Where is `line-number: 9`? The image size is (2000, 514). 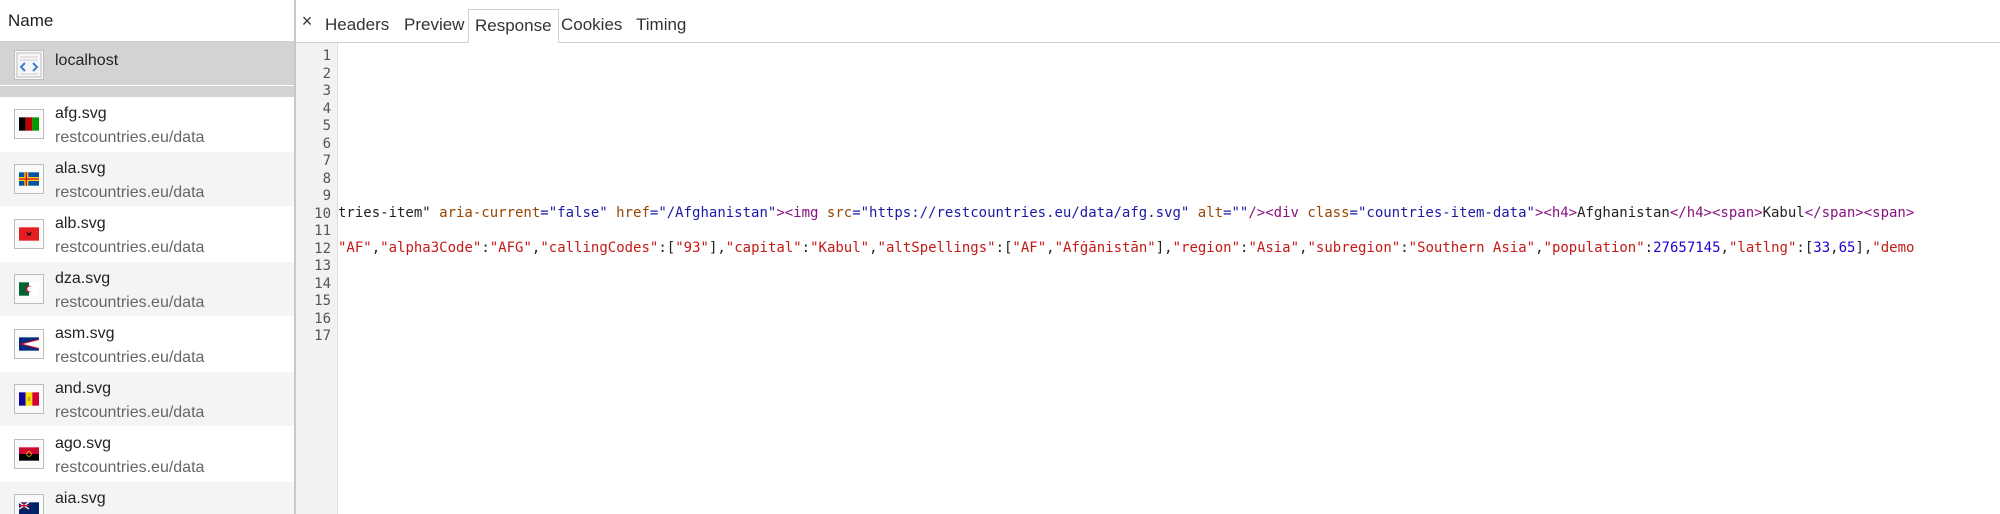
line-number: 9 is located at coordinates (326, 196).